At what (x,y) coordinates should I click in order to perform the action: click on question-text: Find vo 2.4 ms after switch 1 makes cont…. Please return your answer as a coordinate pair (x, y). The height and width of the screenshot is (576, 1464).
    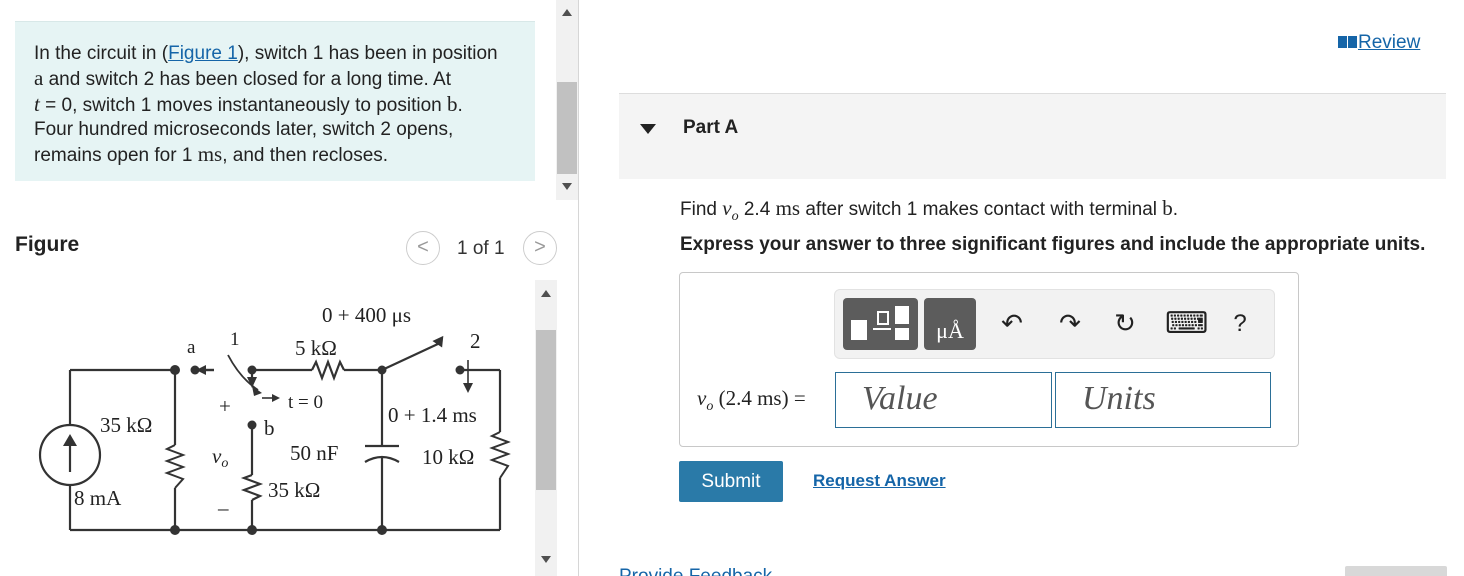
    Looking at the image, I should click on (929, 210).